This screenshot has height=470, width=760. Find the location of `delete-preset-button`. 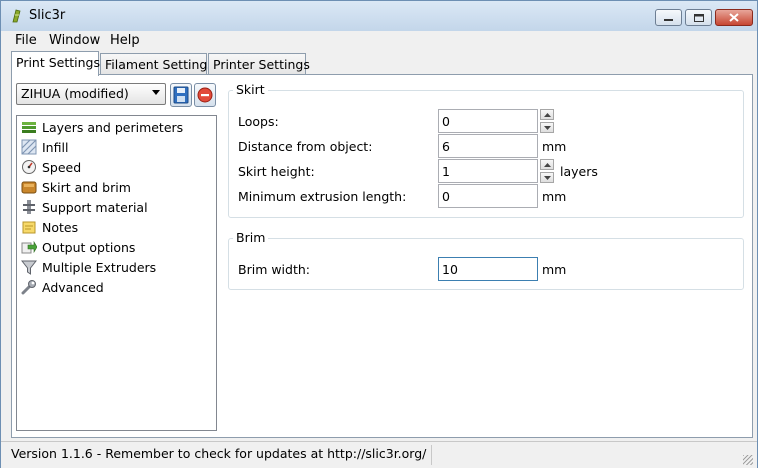

delete-preset-button is located at coordinates (205, 95).